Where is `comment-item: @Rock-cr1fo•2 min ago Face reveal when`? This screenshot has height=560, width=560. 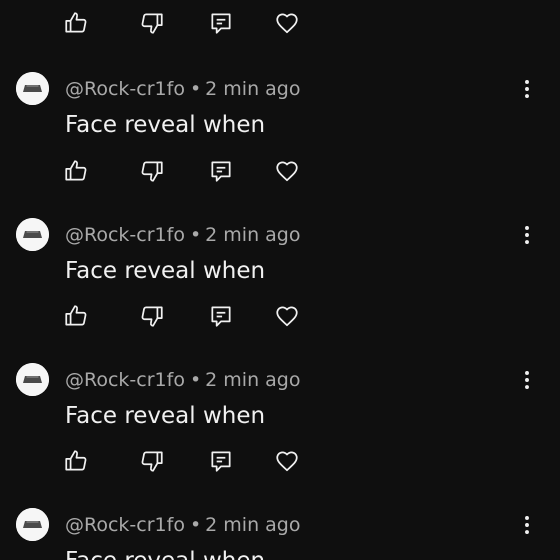
comment-item: @Rock-cr1fo•2 min ago Face reveal when is located at coordinates (280, 534).